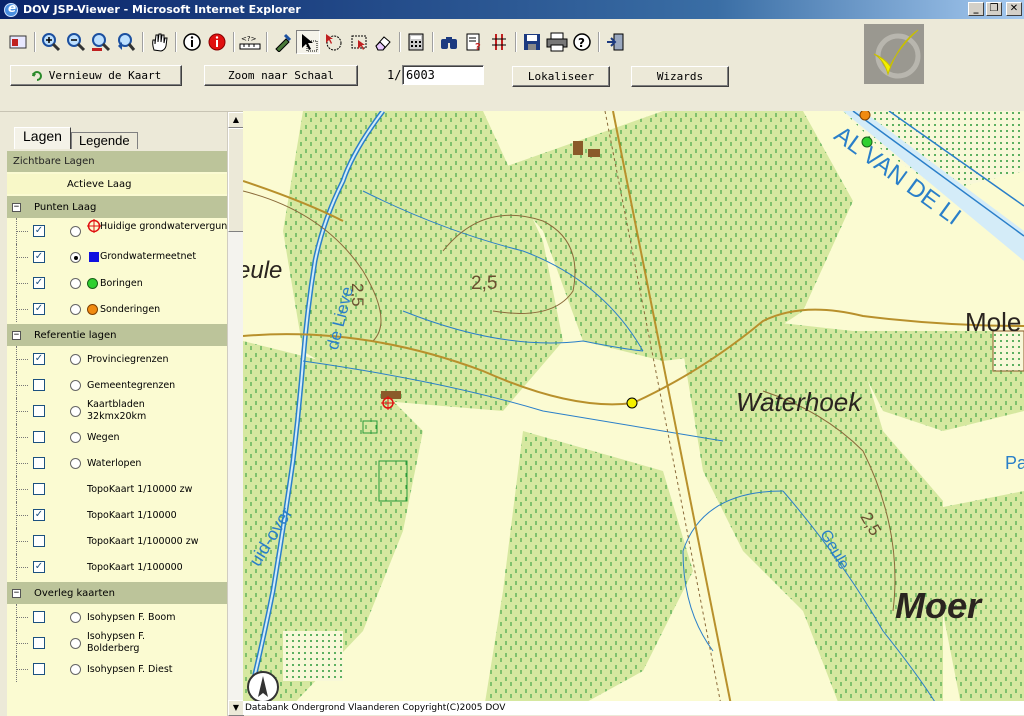 This screenshot has width=1024, height=716. I want to click on filter-icon, so click(499, 42).